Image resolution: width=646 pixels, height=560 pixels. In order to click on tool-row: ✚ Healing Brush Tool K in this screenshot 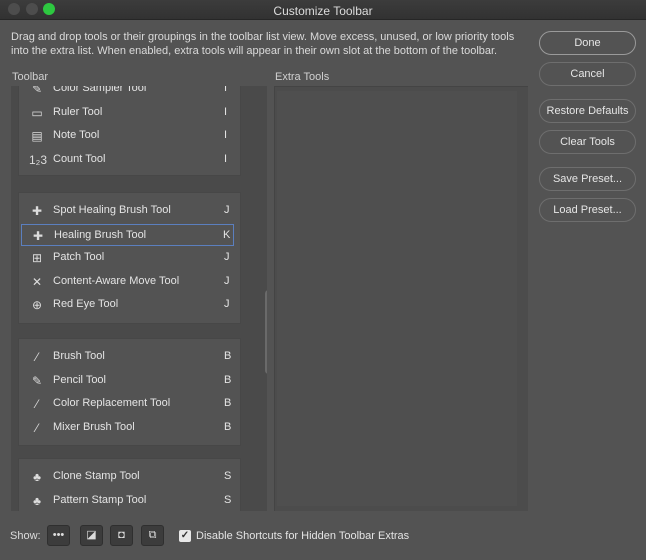, I will do `click(127, 234)`.